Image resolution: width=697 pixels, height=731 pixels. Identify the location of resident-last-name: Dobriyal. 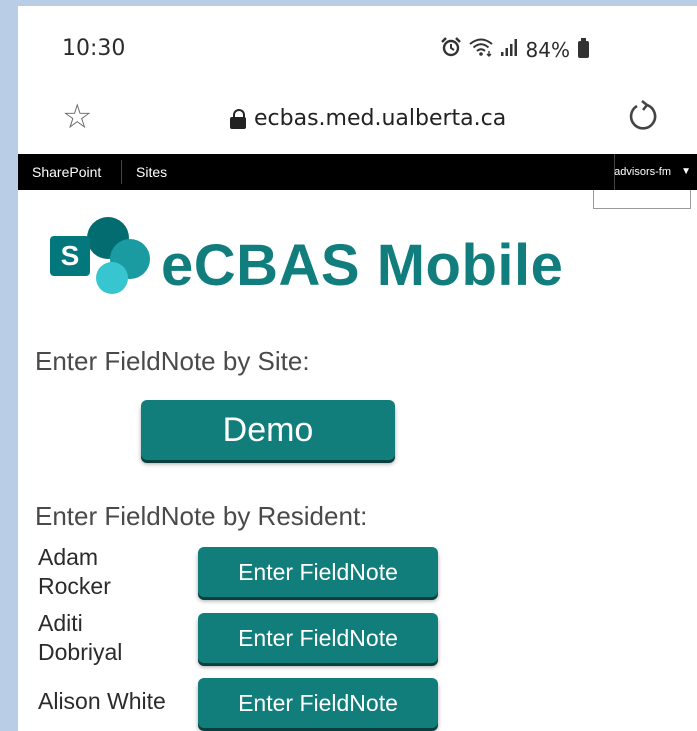
(80, 652).